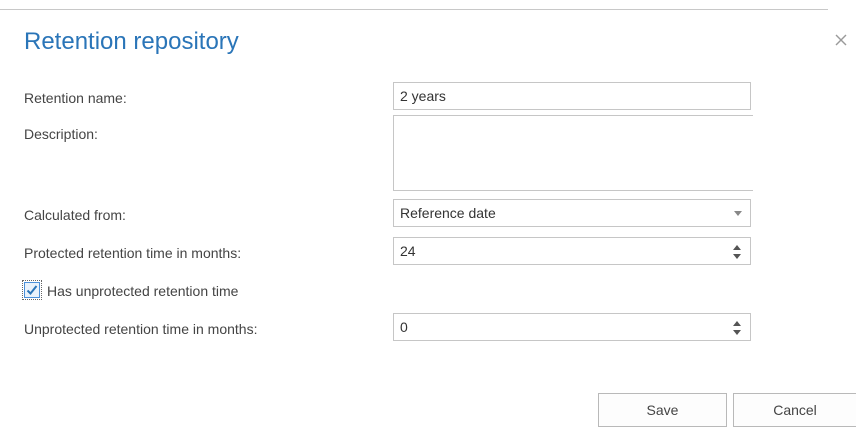 Image resolution: width=856 pixels, height=427 pixels. Describe the element at coordinates (794, 410) in the screenshot. I see `cancel-button: Cancel` at that location.